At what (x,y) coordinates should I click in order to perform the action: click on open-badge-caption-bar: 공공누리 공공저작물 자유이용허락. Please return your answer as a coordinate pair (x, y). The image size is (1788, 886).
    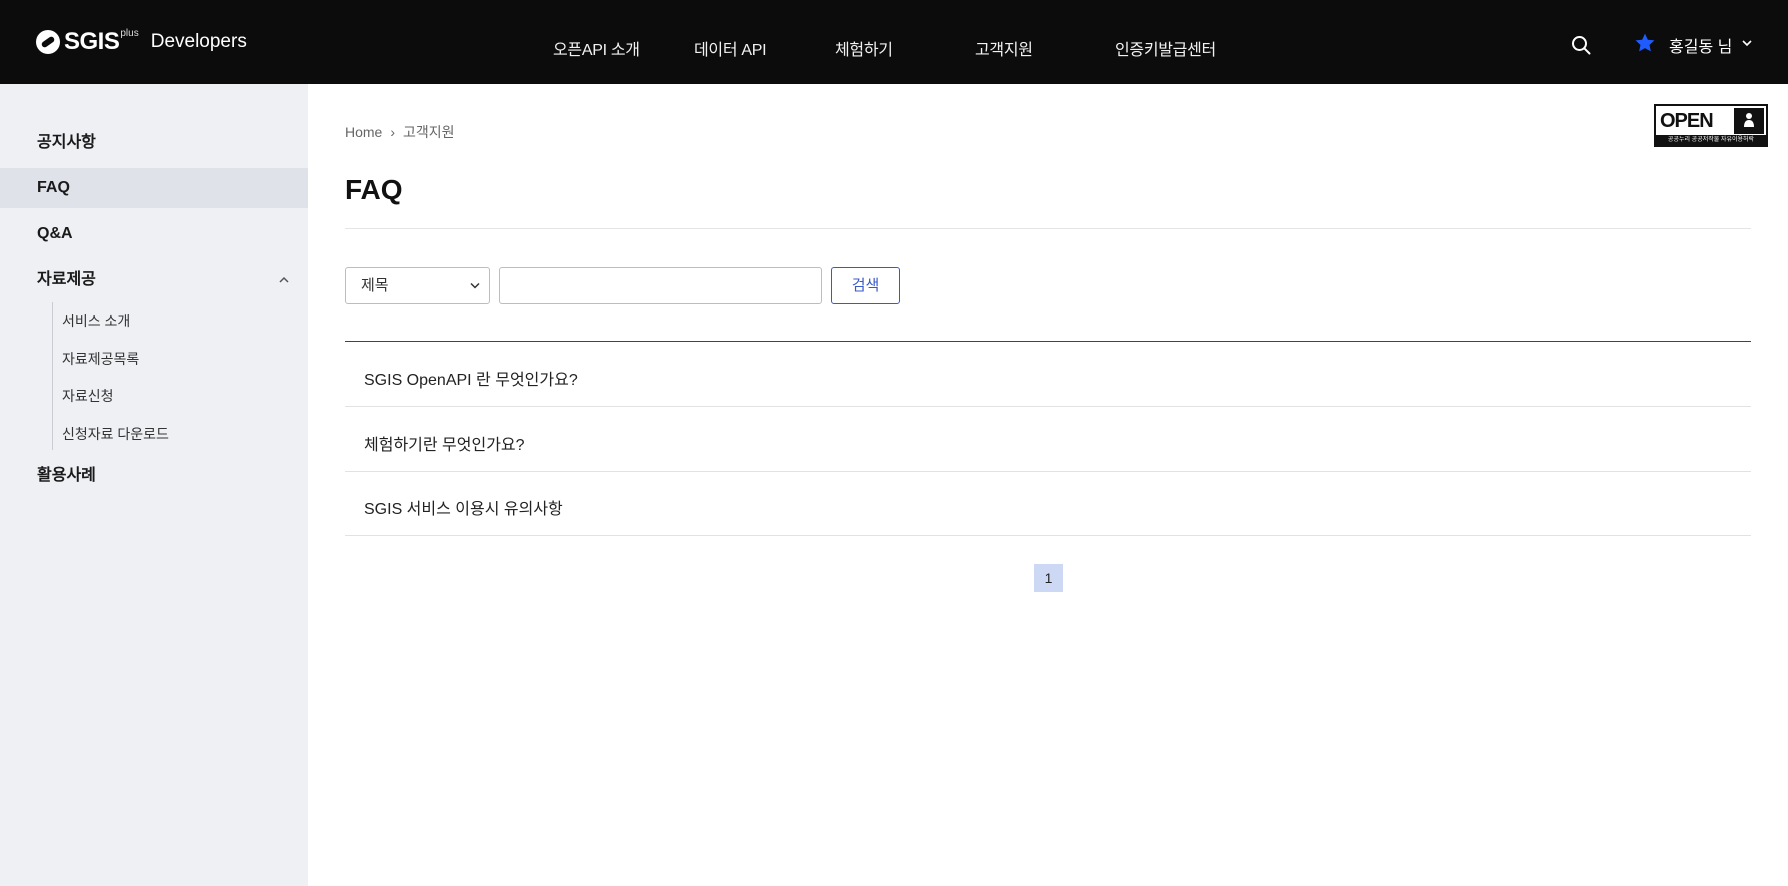
    Looking at the image, I should click on (1711, 140).